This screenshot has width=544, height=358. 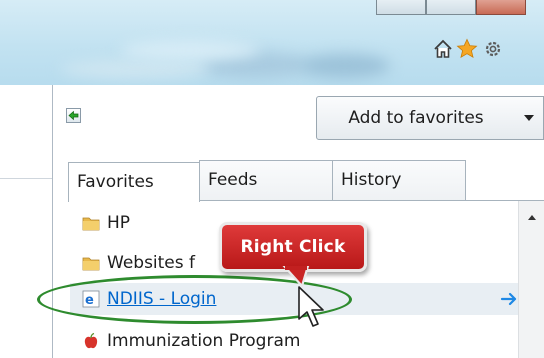 What do you see at coordinates (401, 7) in the screenshot?
I see `minimize-button` at bounding box center [401, 7].